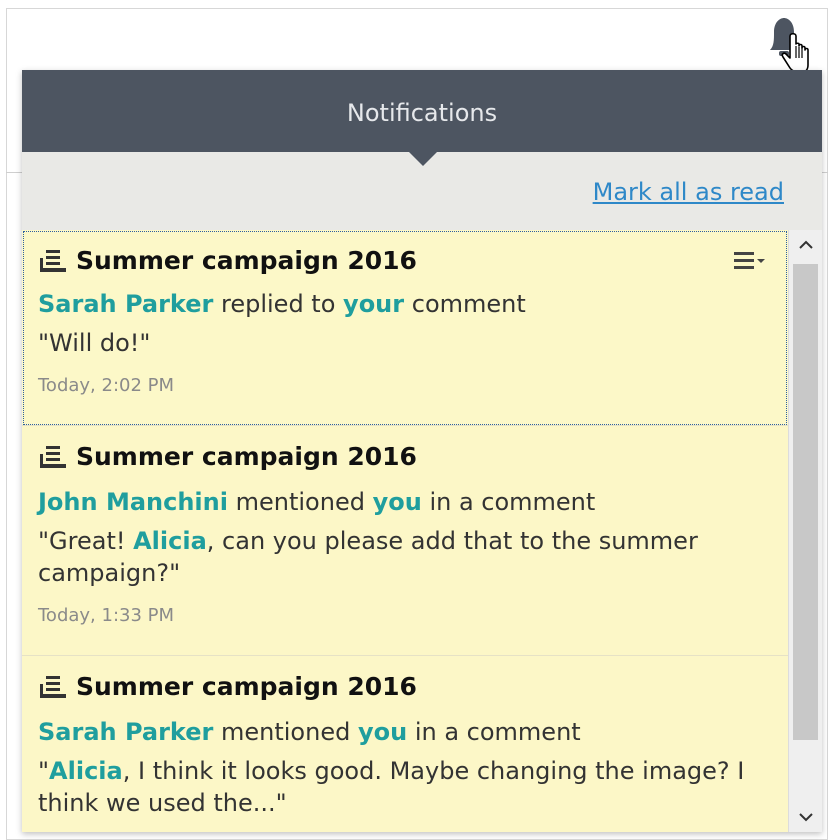  I want to click on vertical-scrollbar, so click(805, 531).